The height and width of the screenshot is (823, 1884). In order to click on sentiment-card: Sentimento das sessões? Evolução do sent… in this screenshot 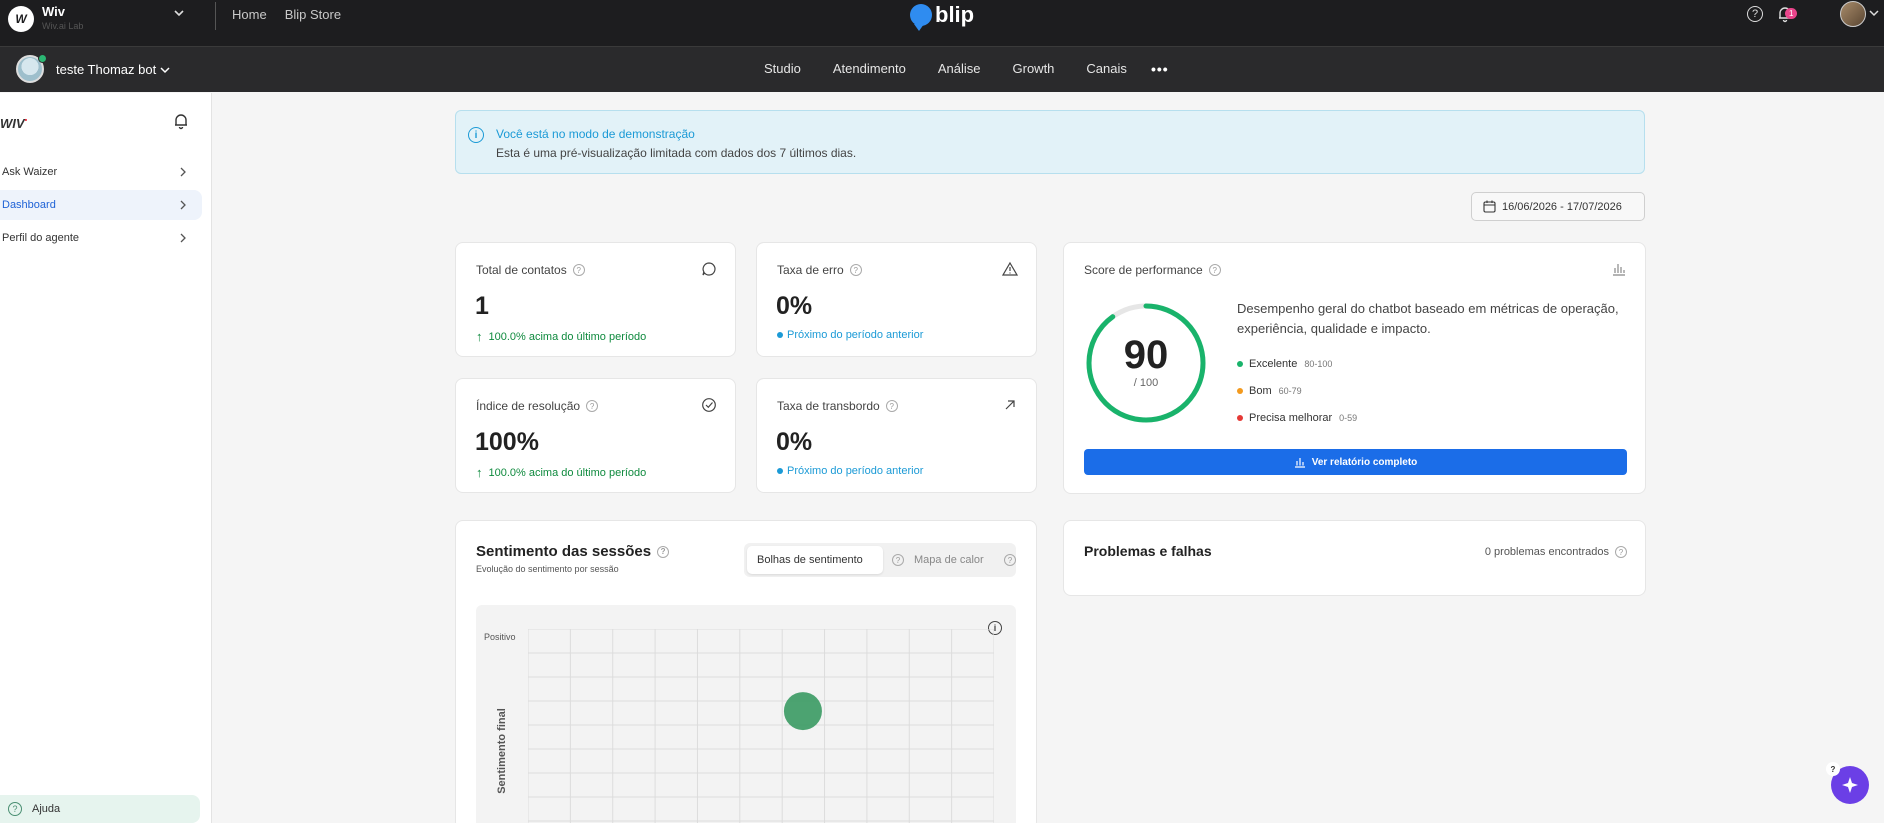, I will do `click(746, 671)`.